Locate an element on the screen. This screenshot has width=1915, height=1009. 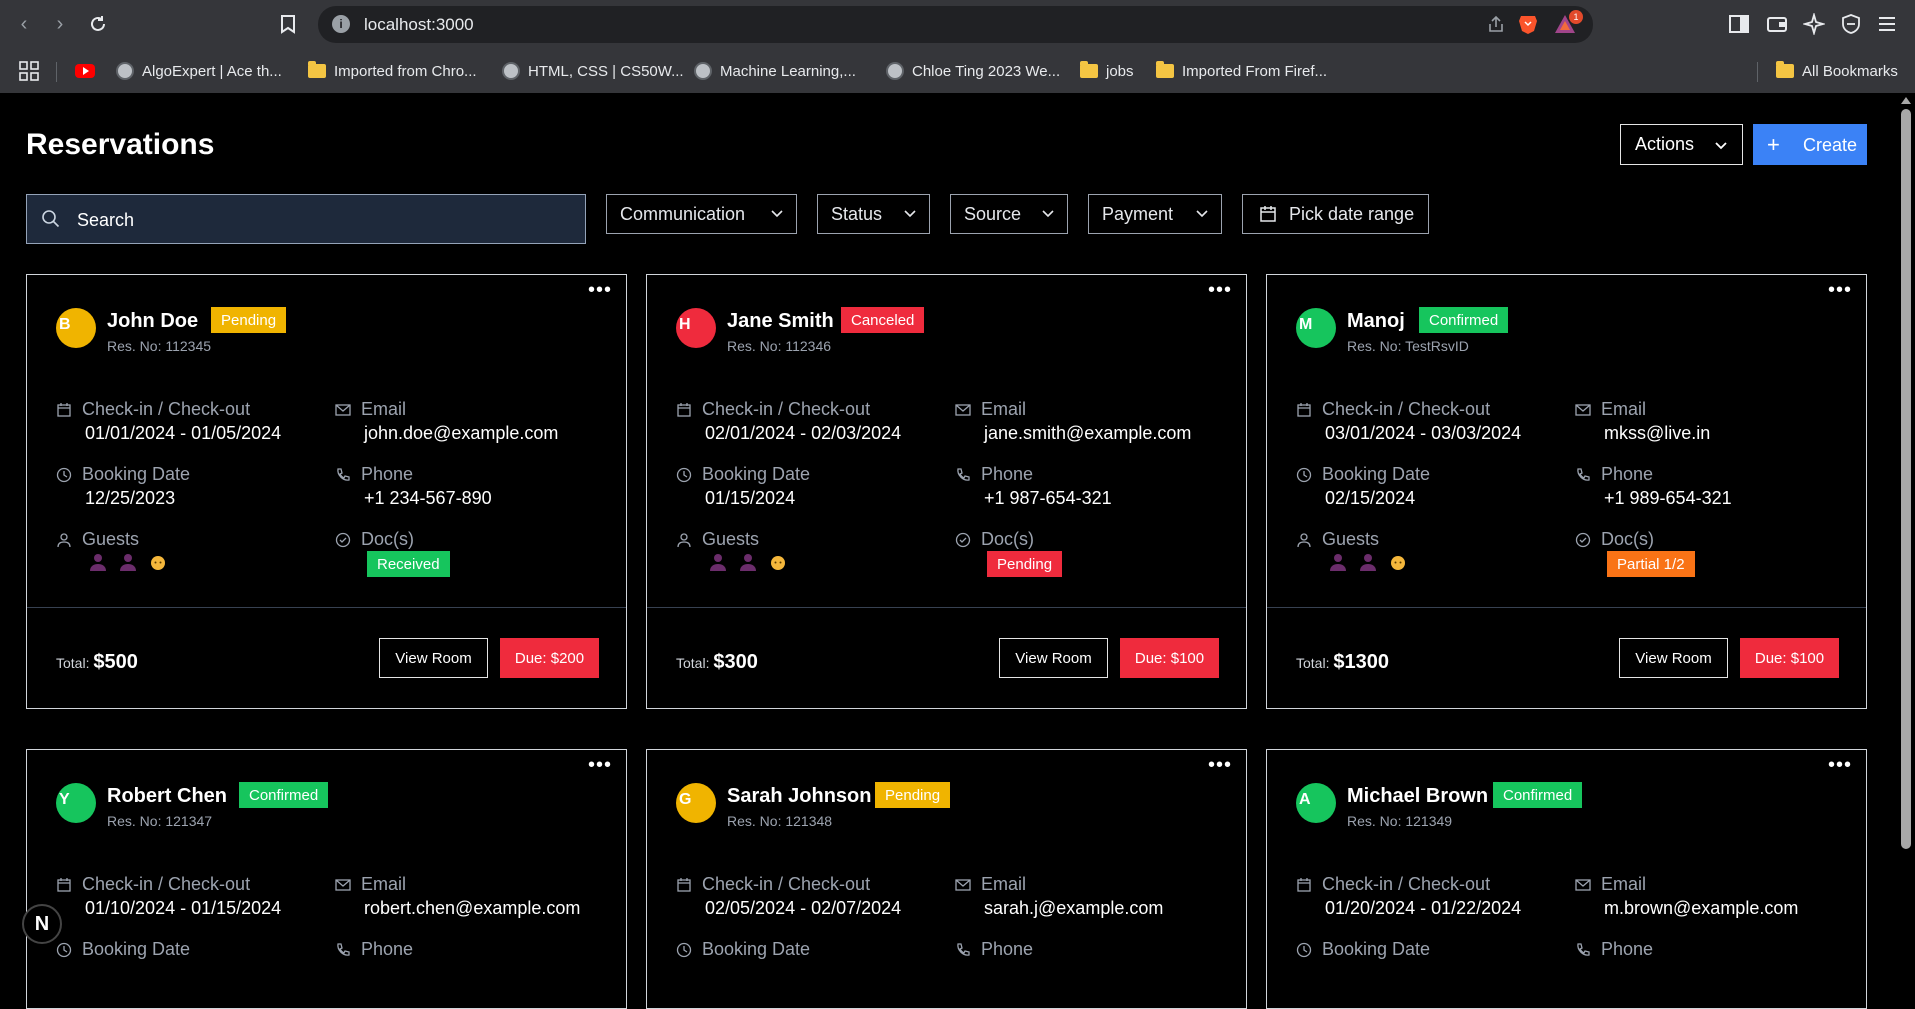
email-value: jane.smith@example.com is located at coordinates (1088, 433).